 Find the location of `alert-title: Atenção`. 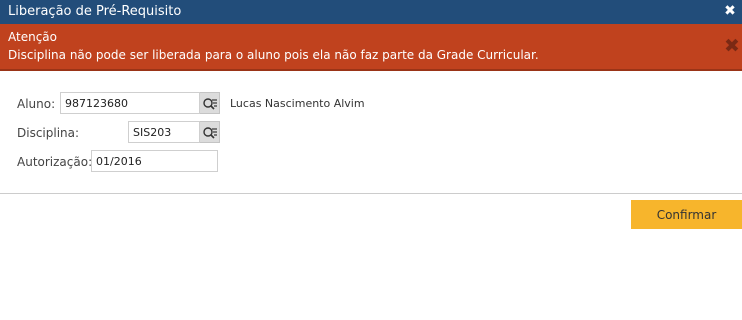

alert-title: Atenção is located at coordinates (32, 37).